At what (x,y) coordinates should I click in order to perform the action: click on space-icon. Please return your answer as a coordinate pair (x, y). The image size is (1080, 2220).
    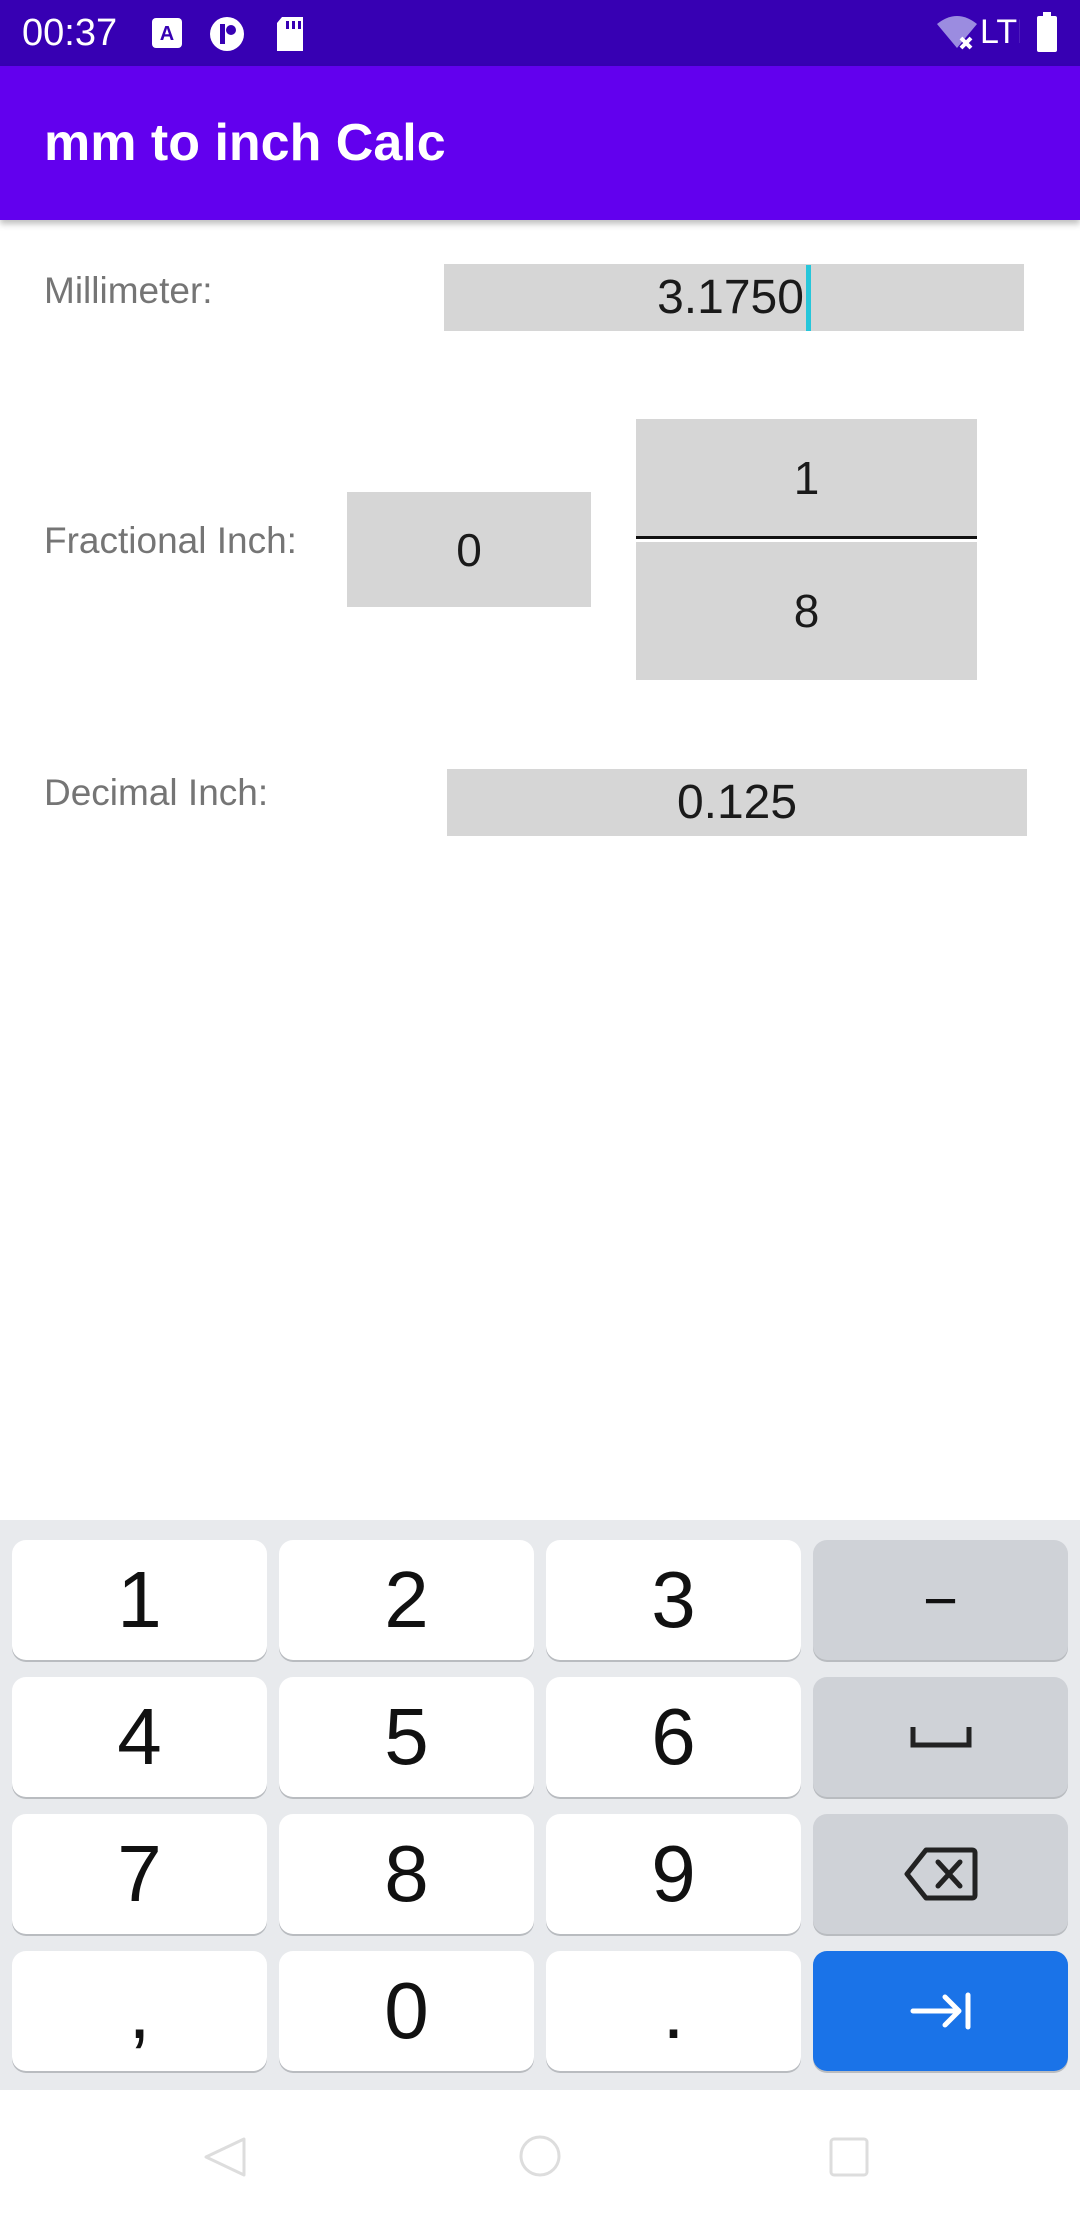
    Looking at the image, I should click on (940, 1737).